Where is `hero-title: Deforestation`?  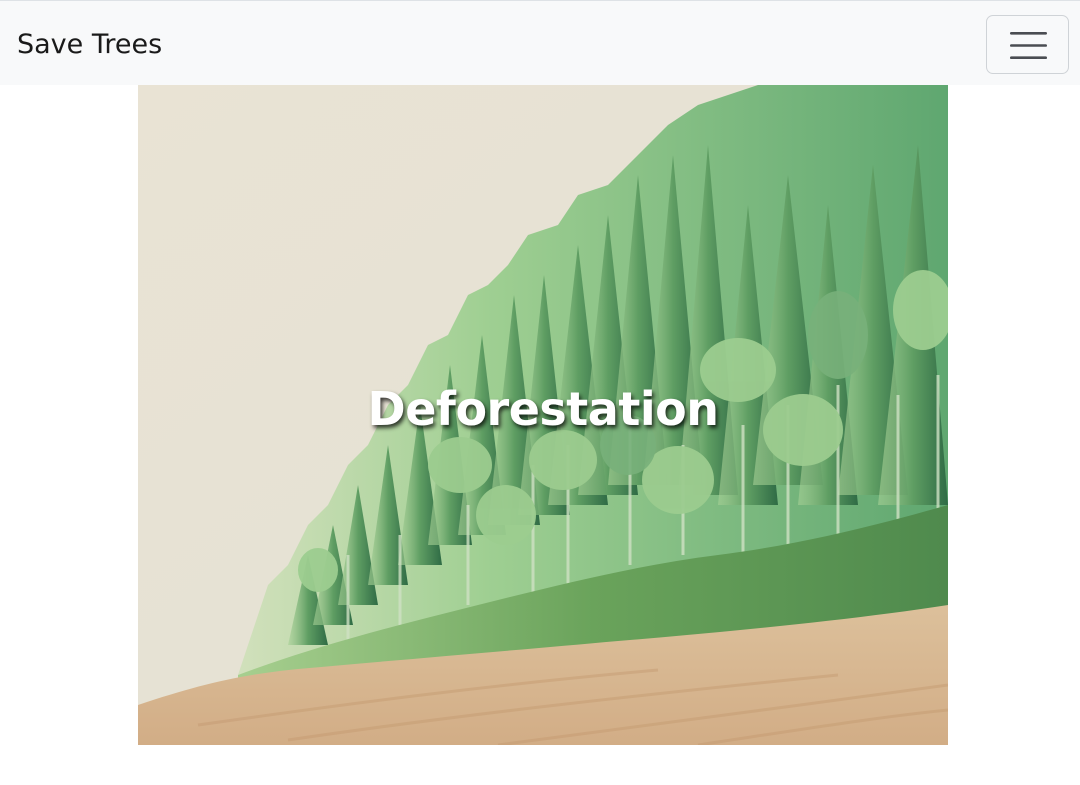
hero-title: Deforestation is located at coordinates (543, 409).